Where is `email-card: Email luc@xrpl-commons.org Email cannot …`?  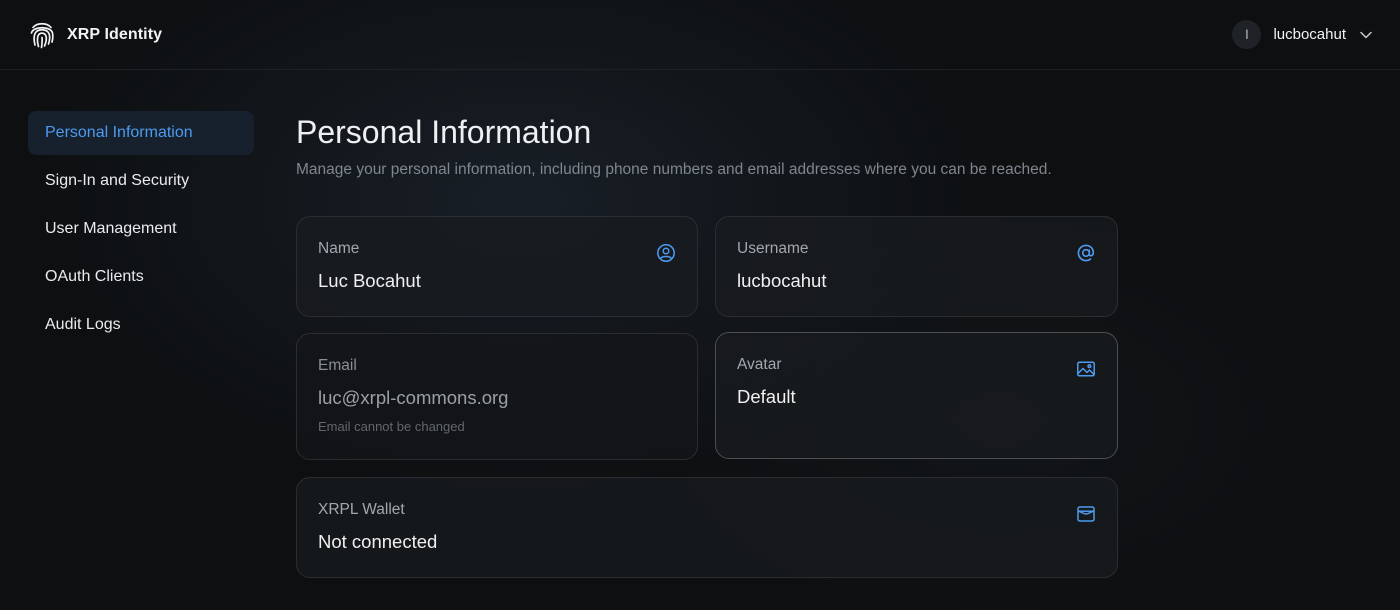
email-card: Email luc@xrpl-commons.org Email cannot … is located at coordinates (497, 396).